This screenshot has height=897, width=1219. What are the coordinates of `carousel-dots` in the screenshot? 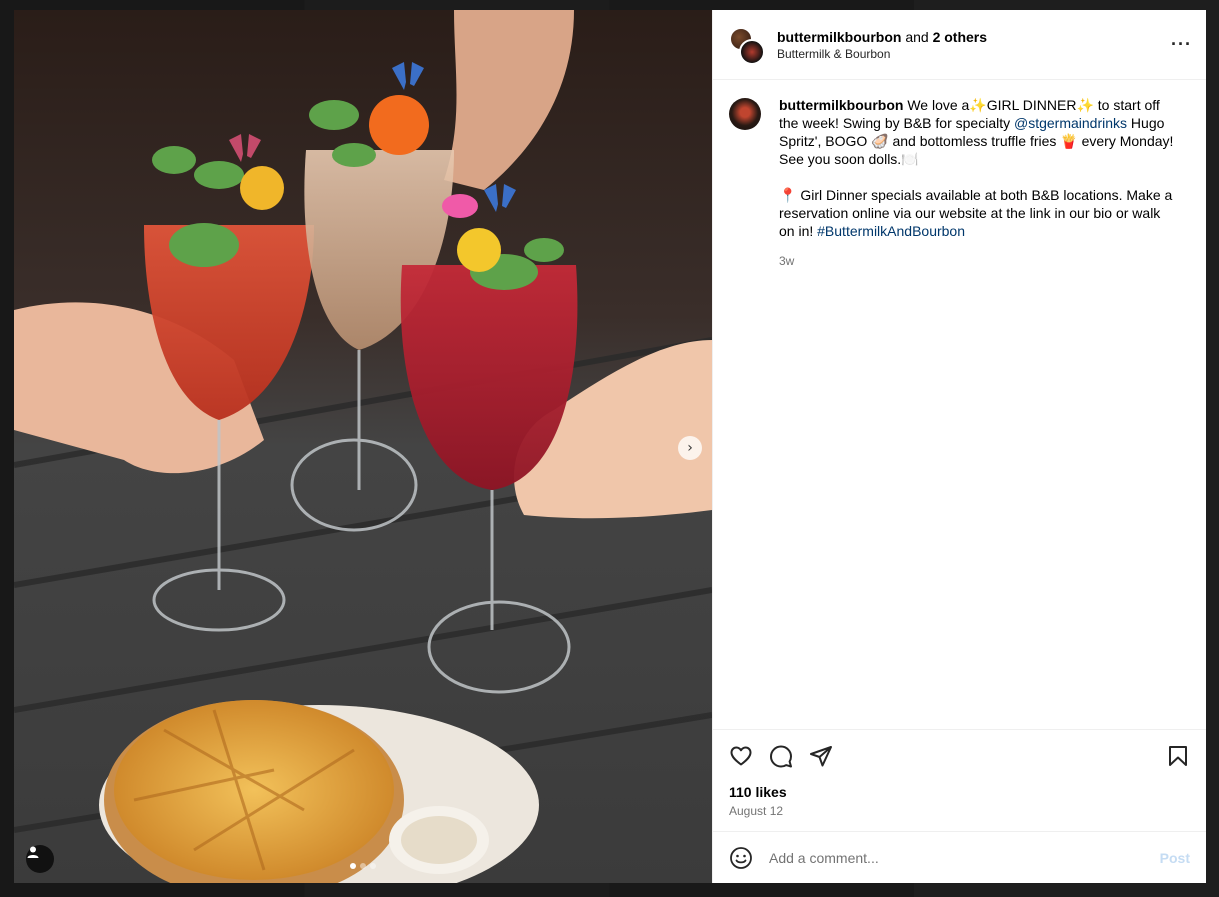 It's located at (363, 866).